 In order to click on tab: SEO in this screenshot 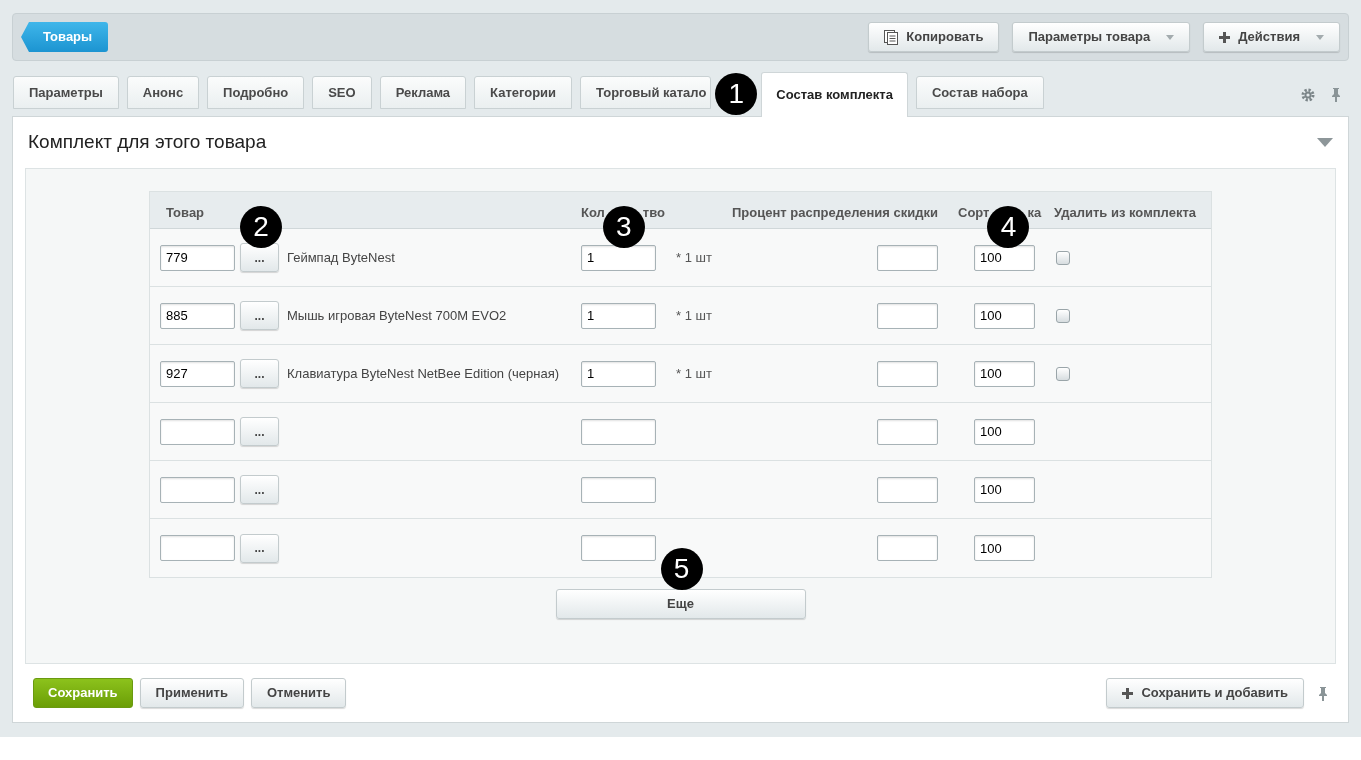, I will do `click(342, 92)`.